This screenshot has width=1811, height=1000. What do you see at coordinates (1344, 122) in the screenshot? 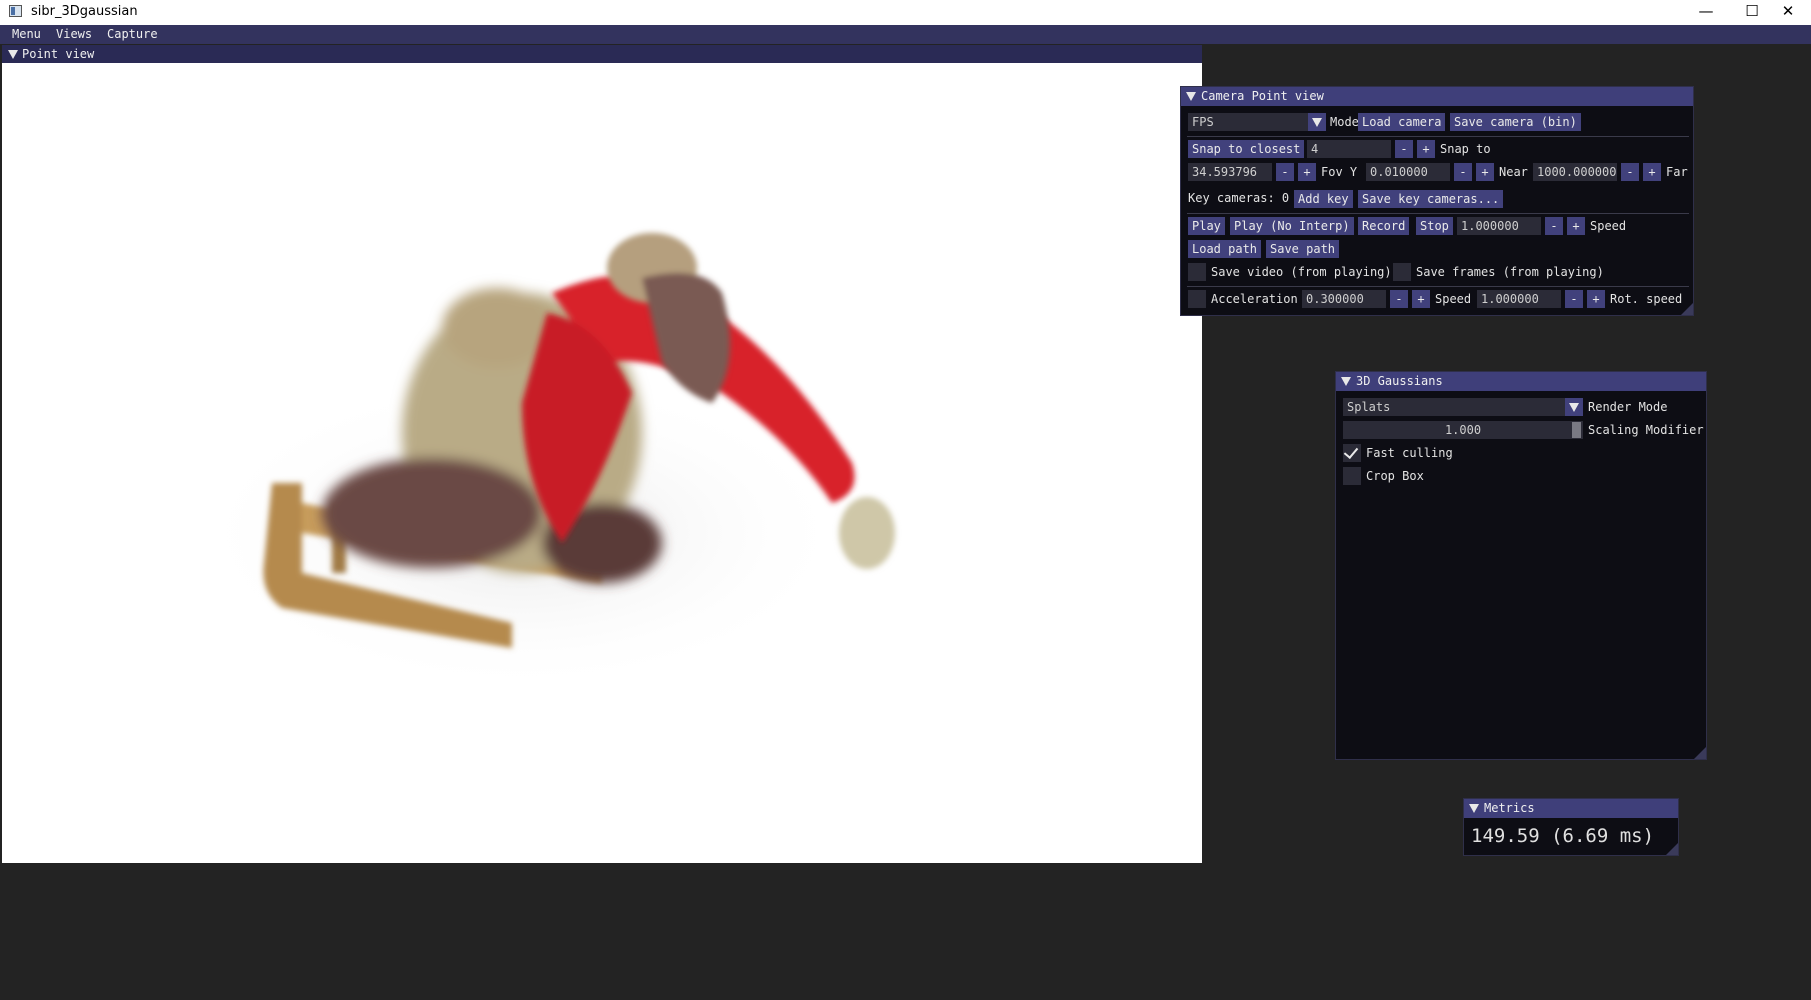
I see `mode-label: Mode` at bounding box center [1344, 122].